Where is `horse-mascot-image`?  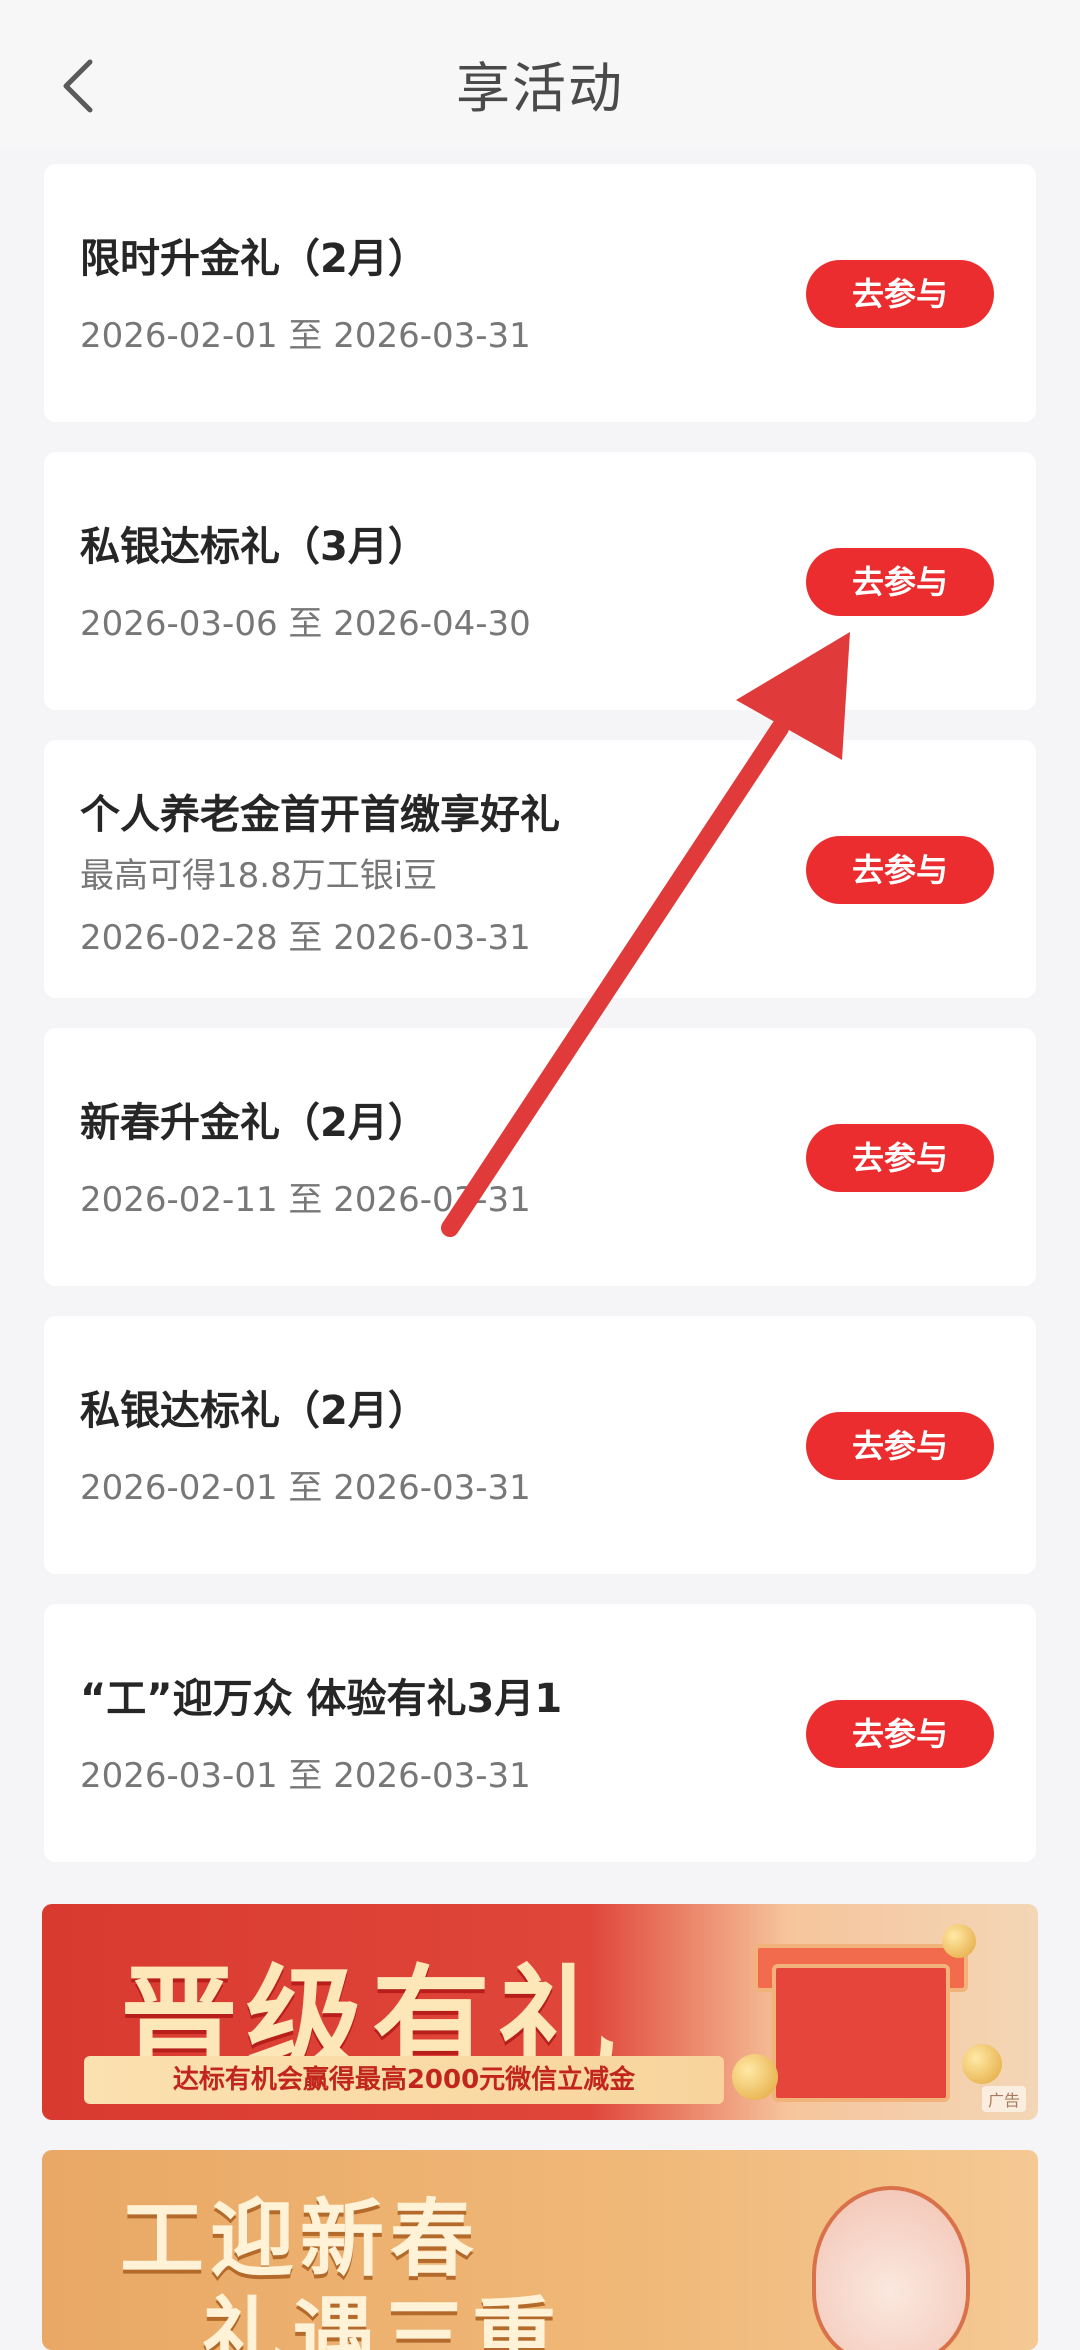
horse-mascot-image is located at coordinates (891, 2268).